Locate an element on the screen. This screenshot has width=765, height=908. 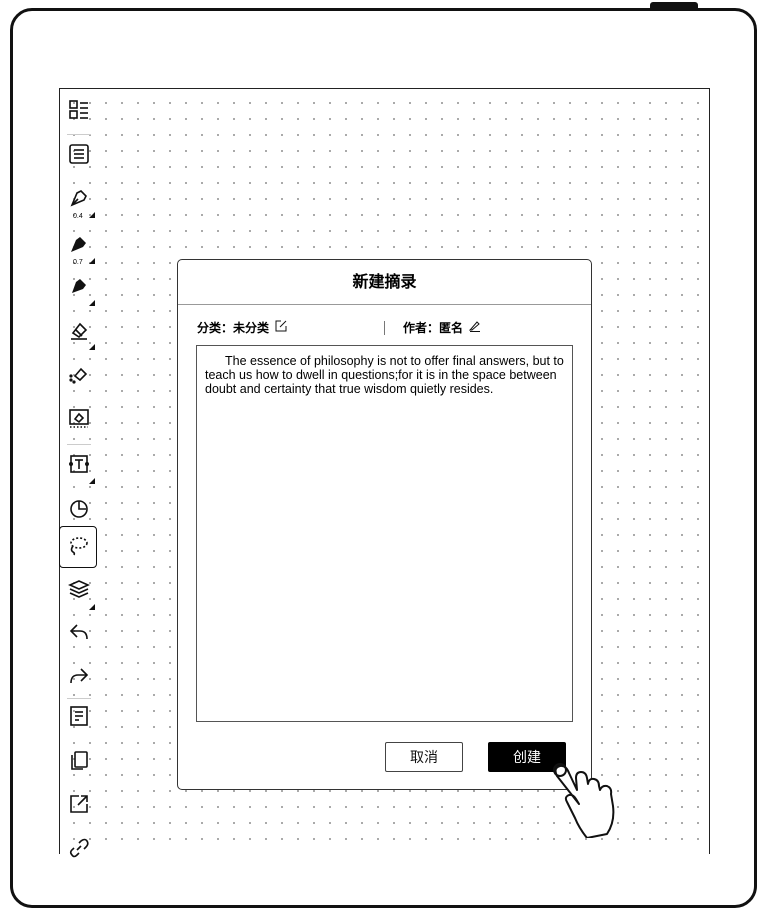
export-icon is located at coordinates (79, 806).